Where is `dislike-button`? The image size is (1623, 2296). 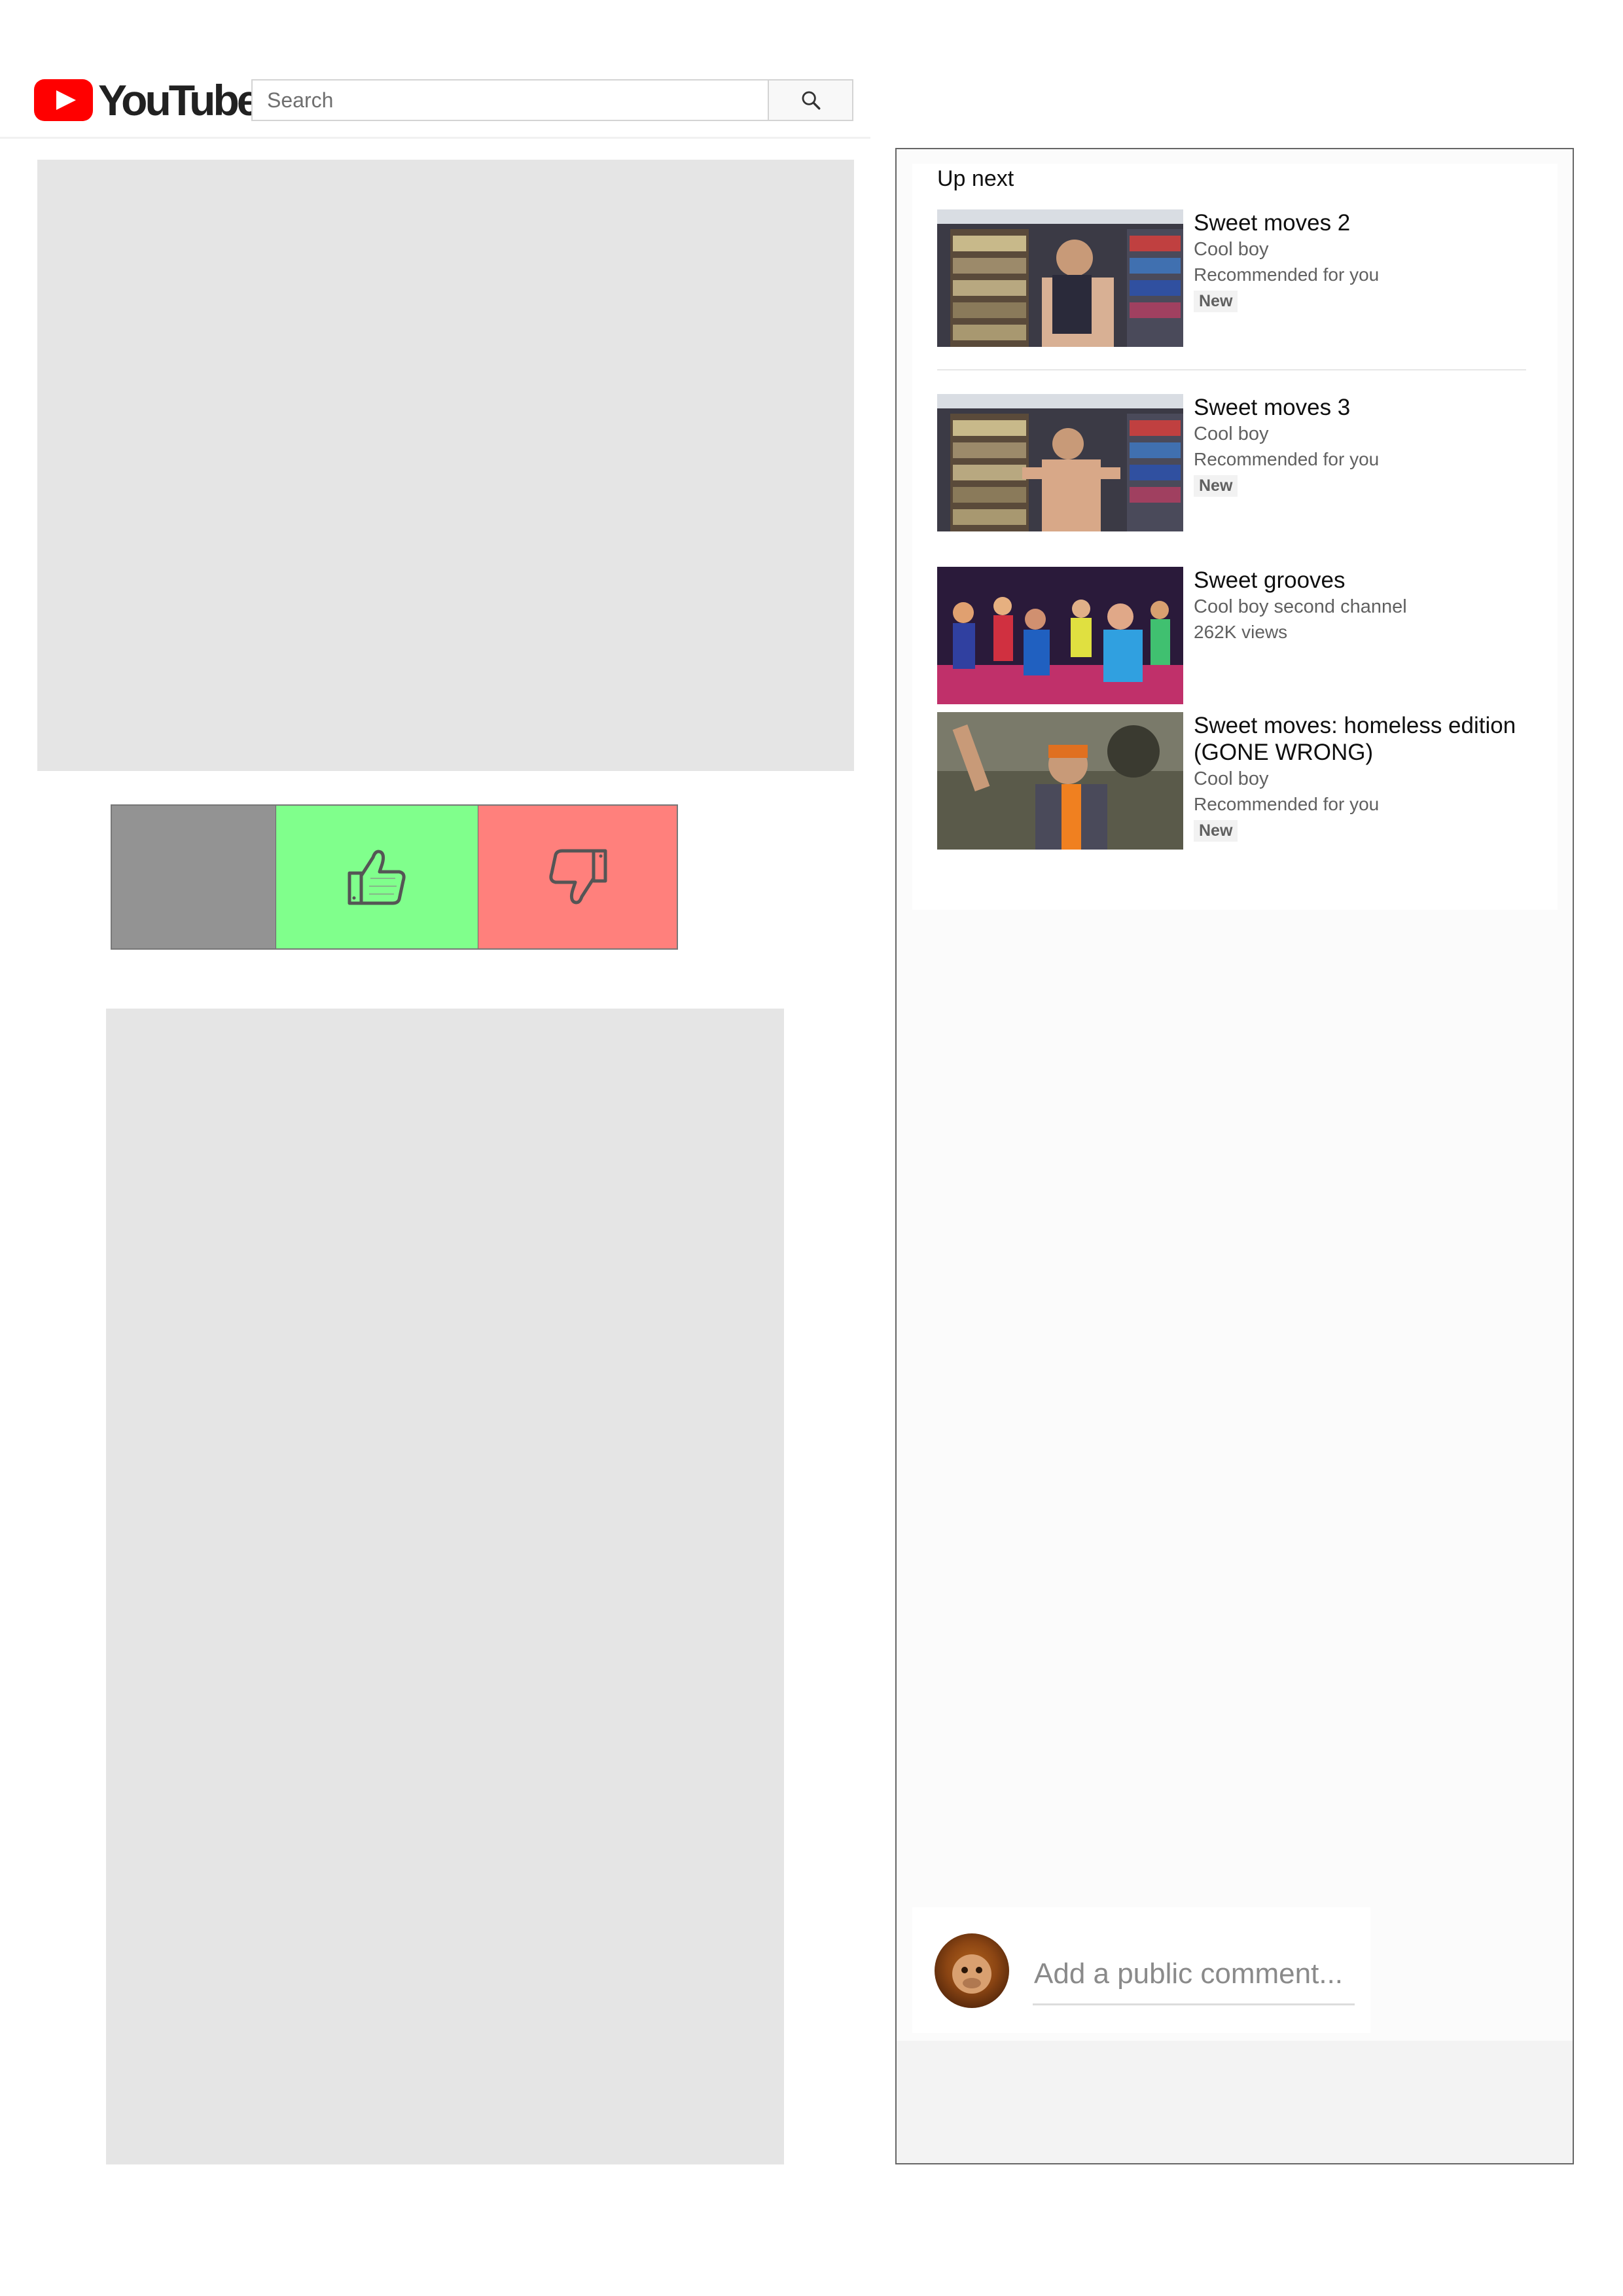
dislike-button is located at coordinates (577, 877).